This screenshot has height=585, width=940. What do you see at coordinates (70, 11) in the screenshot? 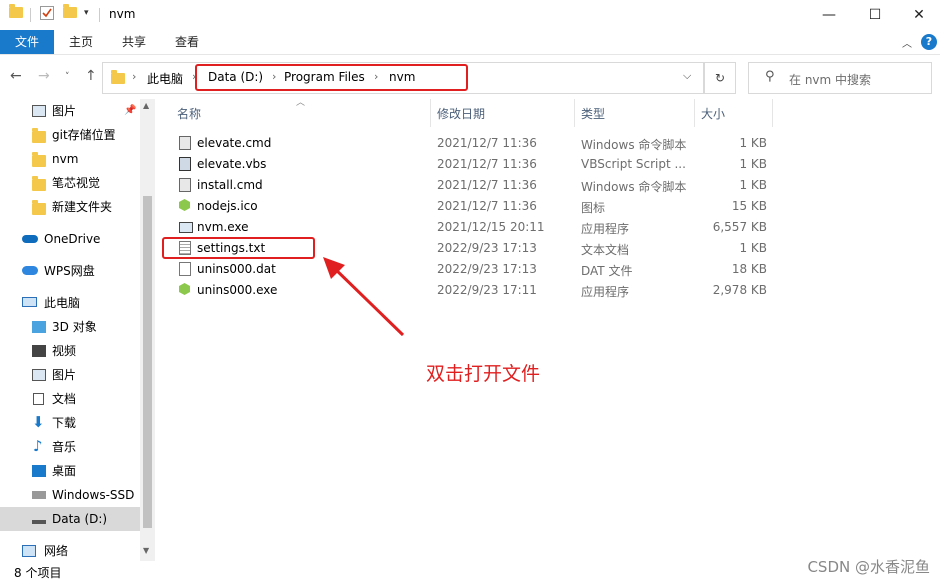
I see `new-folder-icon` at bounding box center [70, 11].